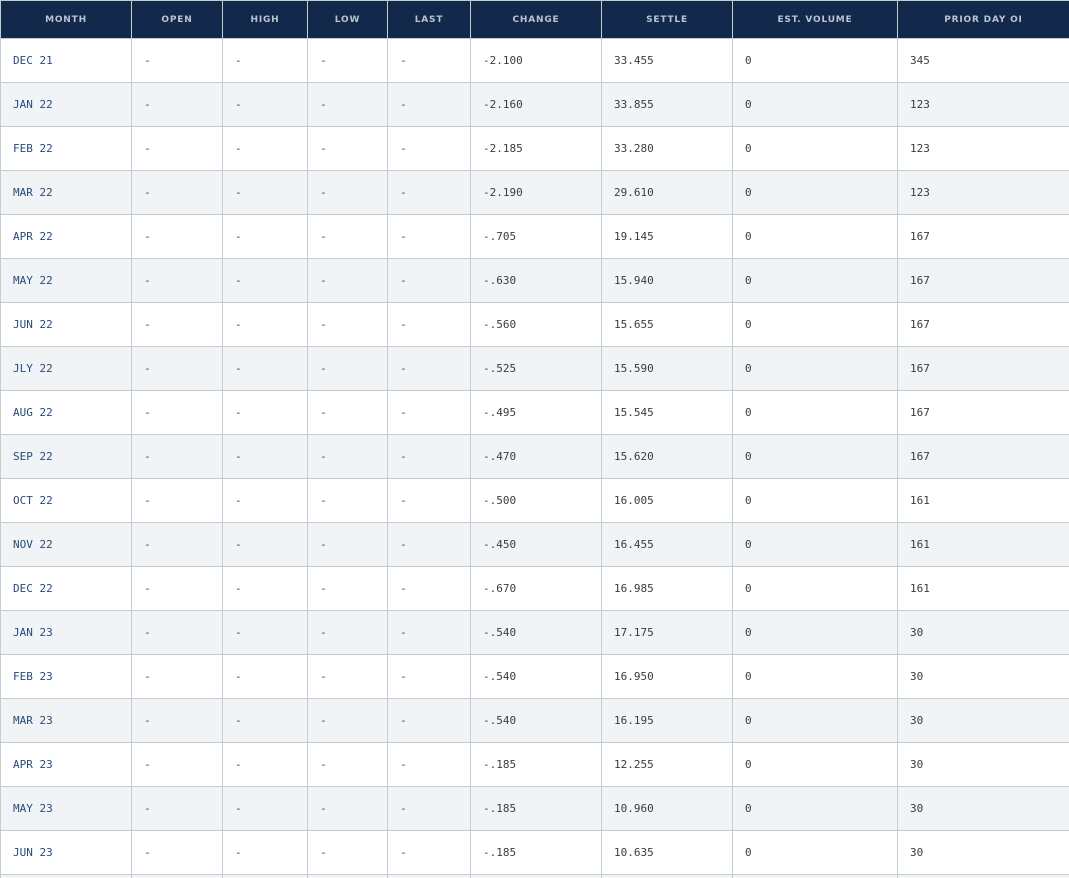 This screenshot has width=1069, height=878. Describe the element at coordinates (667, 544) in the screenshot. I see `cell-settle: 16.455` at that location.